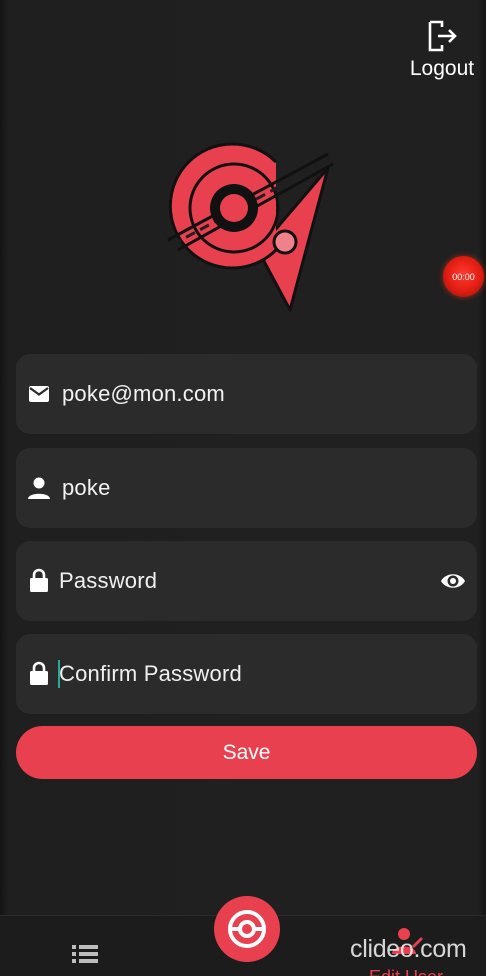 The width and height of the screenshot is (486, 976). Describe the element at coordinates (143, 393) in the screenshot. I see `email-value: poke@mon.com` at that location.